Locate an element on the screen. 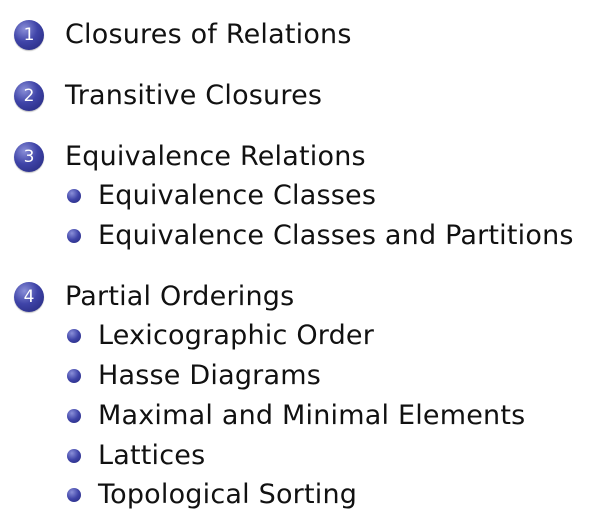  subsection-title: Topological Sorting is located at coordinates (228, 494).